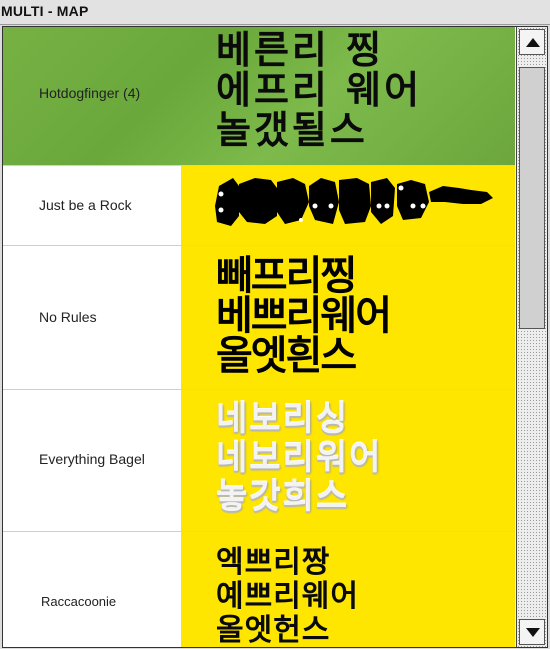 The height and width of the screenshot is (649, 550). I want to click on scroll-down-button, so click(532, 632).